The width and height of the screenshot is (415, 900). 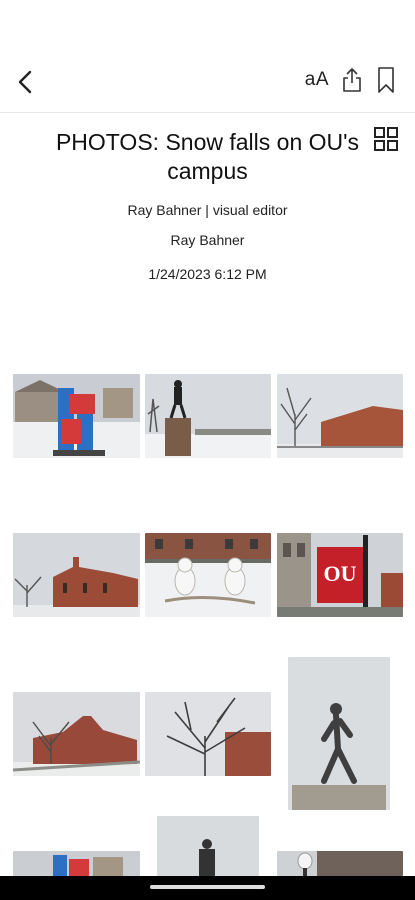 I want to click on svg-text: OU, so click(x=340, y=573).